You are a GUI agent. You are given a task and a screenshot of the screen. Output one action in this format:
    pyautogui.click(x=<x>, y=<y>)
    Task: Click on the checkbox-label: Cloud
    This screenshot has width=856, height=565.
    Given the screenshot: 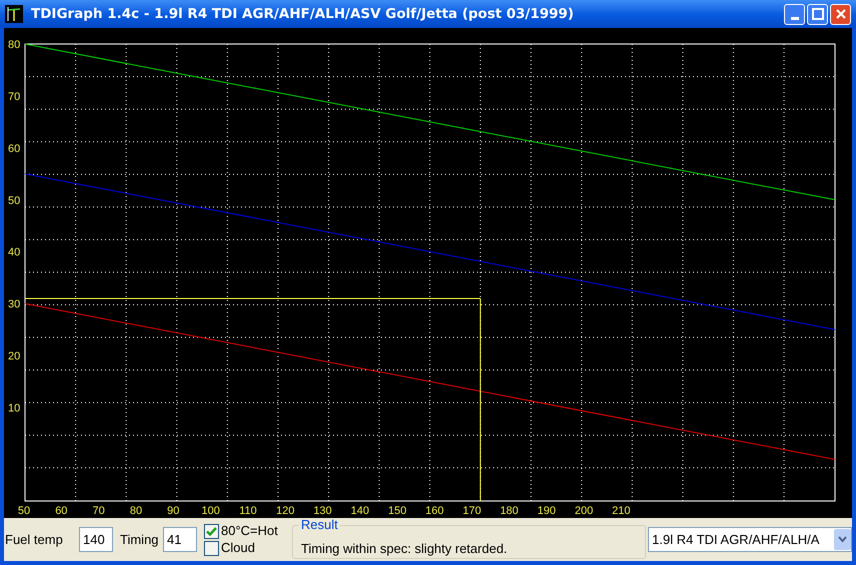 What is the action you would take?
    pyautogui.click(x=238, y=548)
    